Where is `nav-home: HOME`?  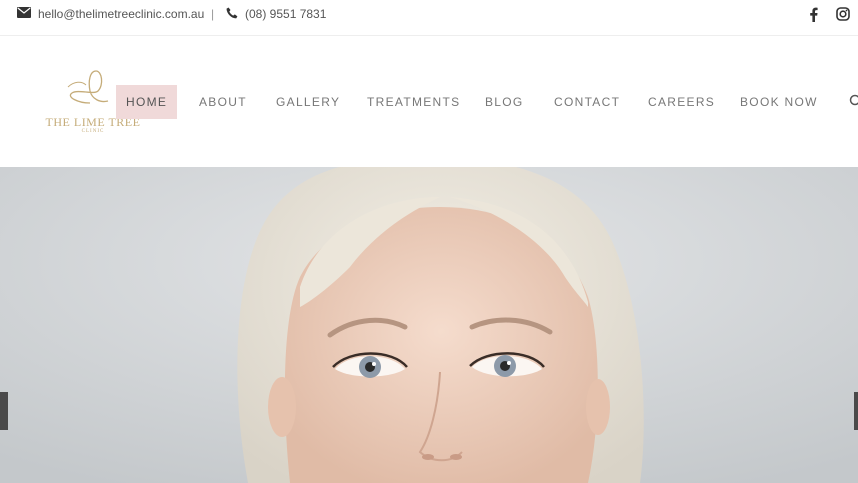
nav-home: HOME is located at coordinates (147, 102).